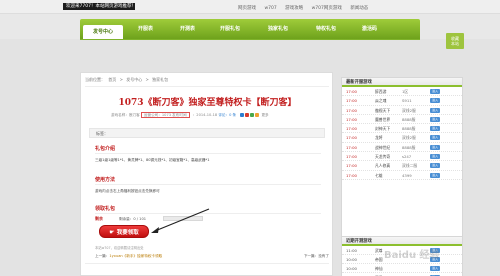 The height and width of the screenshot is (276, 500). I want to click on article-title: 1073《断刀客》独家至尊特权卡【断刀客】, so click(207, 103).